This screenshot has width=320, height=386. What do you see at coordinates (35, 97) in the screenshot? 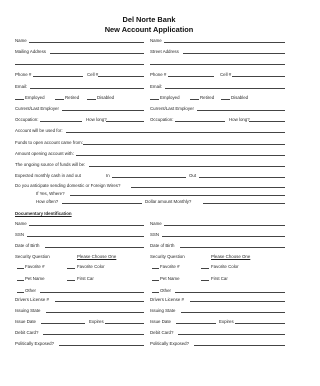
I see `employed-label-1: Employed` at bounding box center [35, 97].